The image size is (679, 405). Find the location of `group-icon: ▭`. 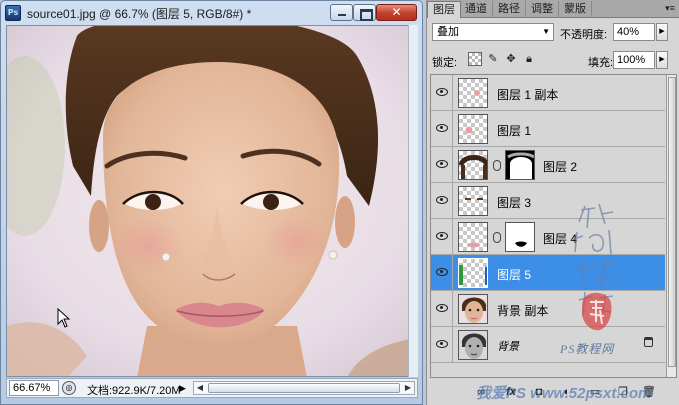

group-icon: ▭ is located at coordinates (595, 392).